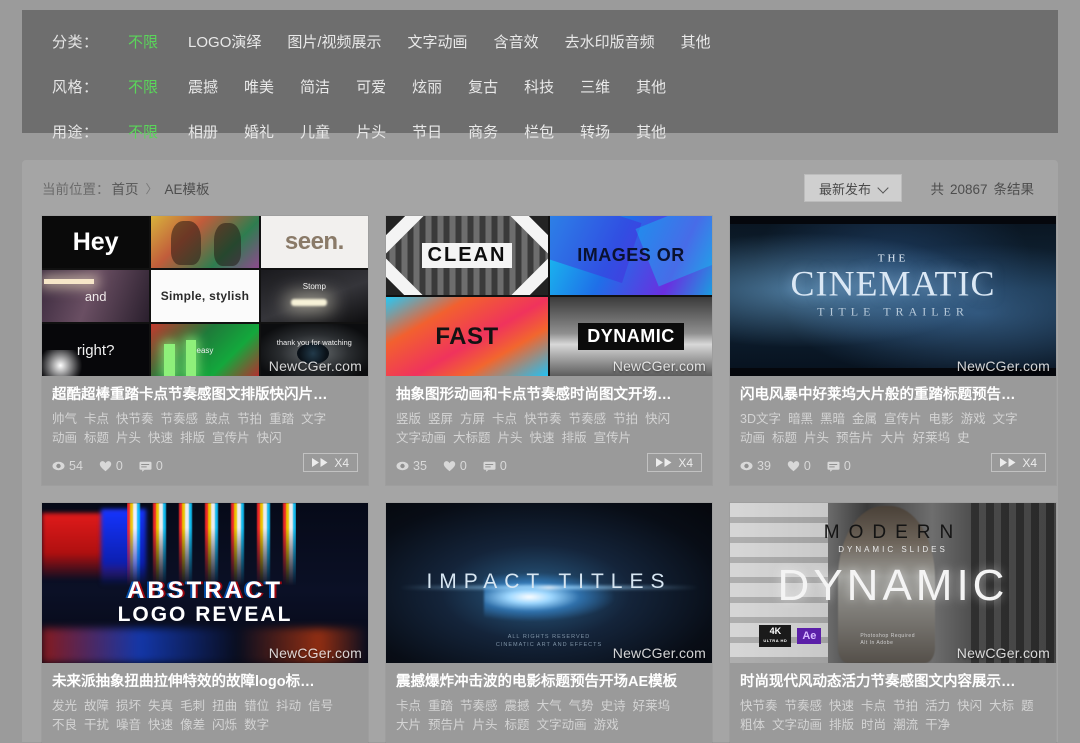  What do you see at coordinates (855, 438) in the screenshot?
I see `tag: 预告片` at bounding box center [855, 438].